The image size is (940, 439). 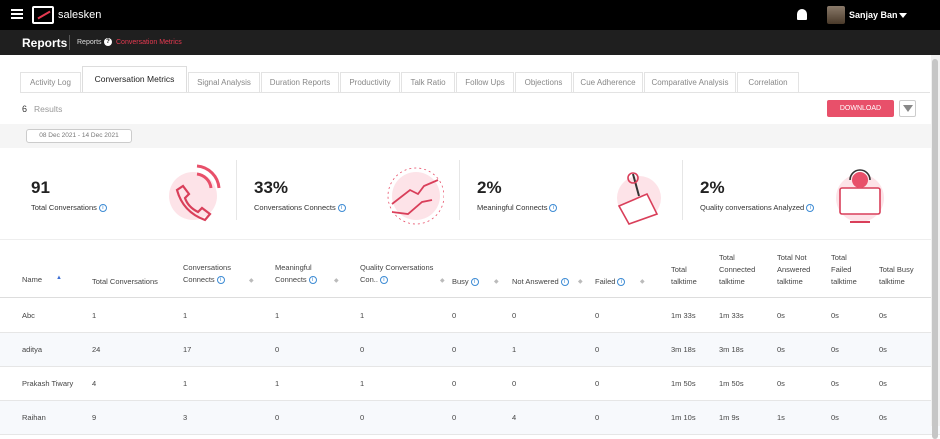 I want to click on tab-duration-reports: Duration Reports, so click(x=300, y=82).